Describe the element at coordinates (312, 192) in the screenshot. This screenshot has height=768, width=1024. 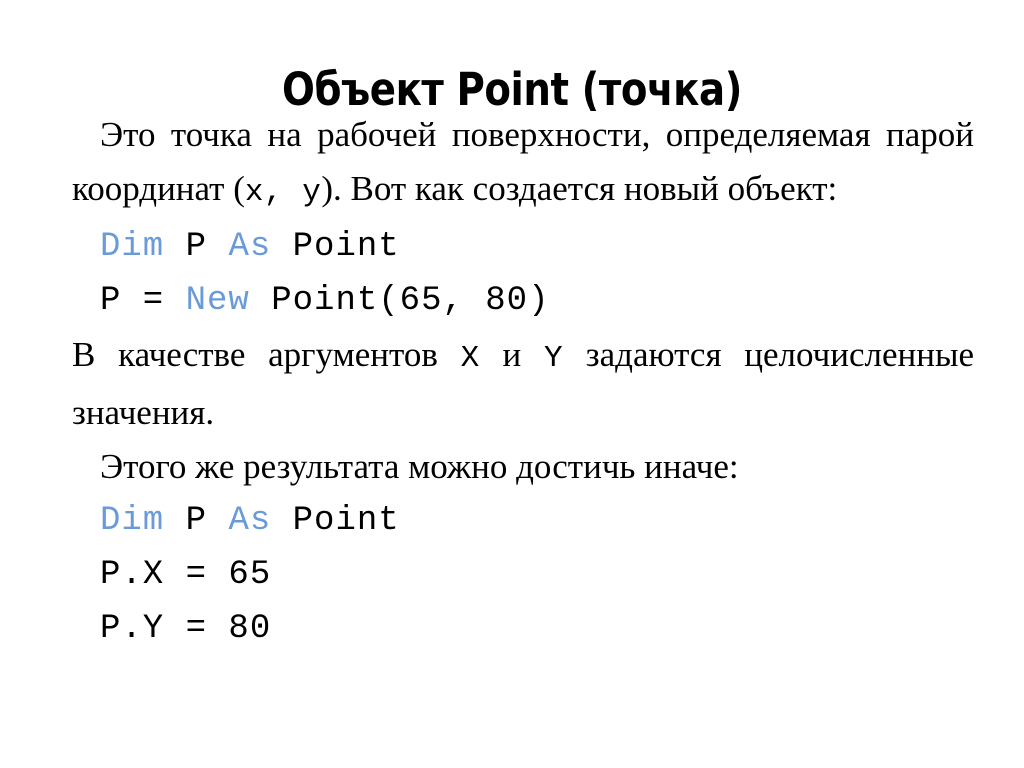
I see `inline-code-y: y` at that location.